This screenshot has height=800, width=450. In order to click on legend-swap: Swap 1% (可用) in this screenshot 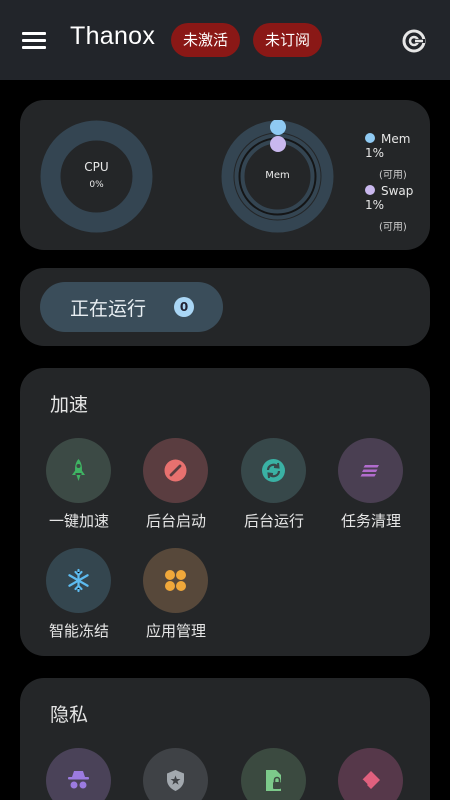, I will do `click(397, 208)`.